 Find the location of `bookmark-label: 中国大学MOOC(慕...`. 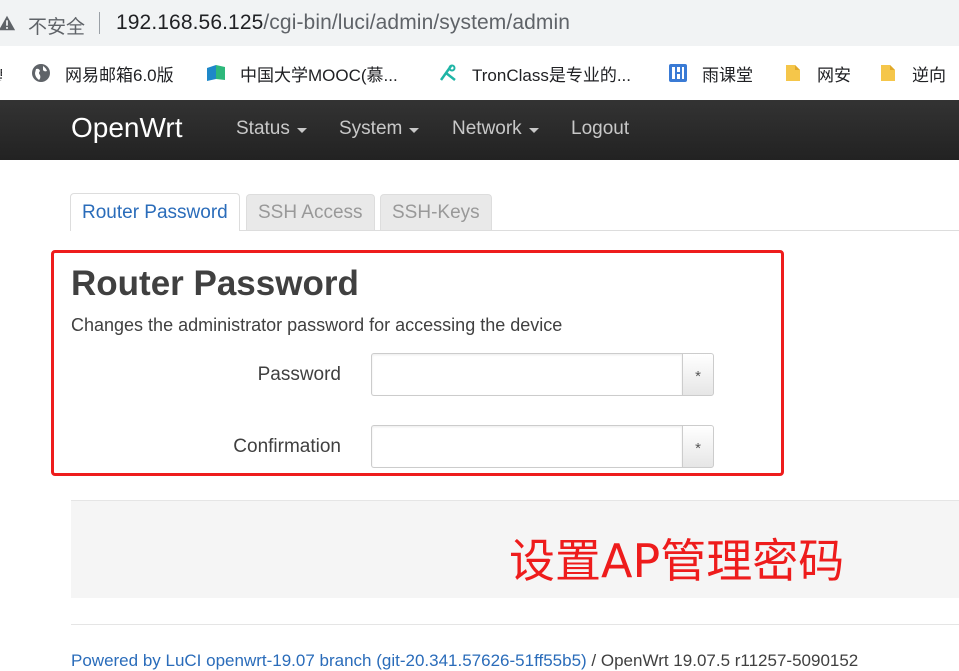

bookmark-label: 中国大学MOOC(慕... is located at coordinates (319, 75).